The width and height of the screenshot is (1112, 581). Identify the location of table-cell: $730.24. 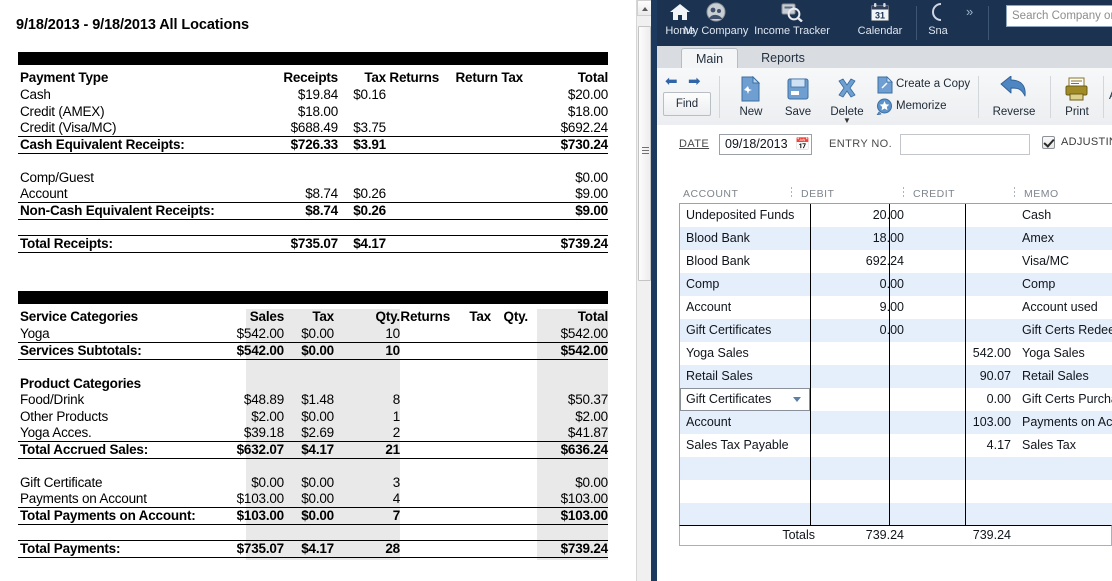
(584, 144).